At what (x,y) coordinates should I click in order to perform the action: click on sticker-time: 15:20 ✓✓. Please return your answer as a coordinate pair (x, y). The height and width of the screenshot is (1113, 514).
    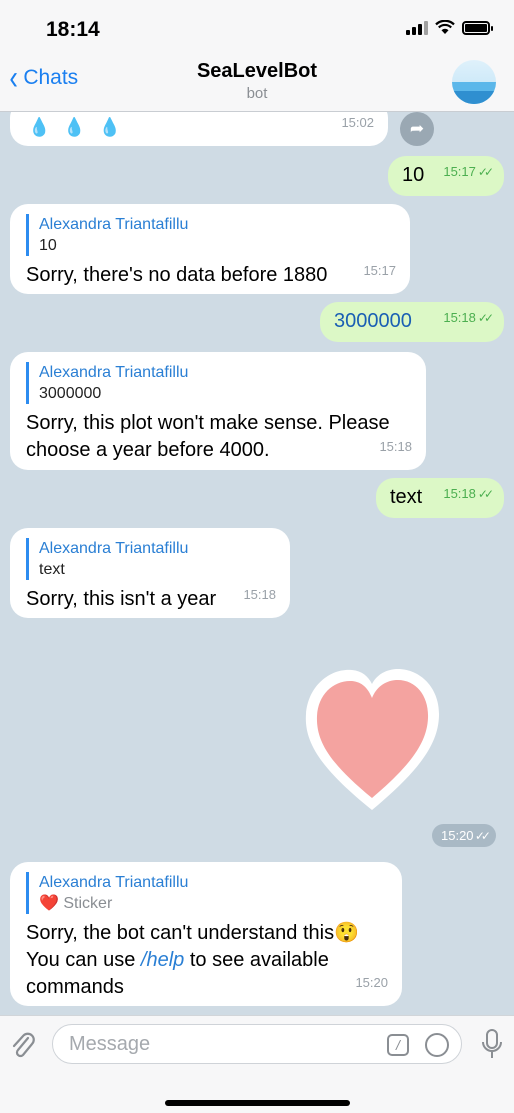
    Looking at the image, I should click on (464, 835).